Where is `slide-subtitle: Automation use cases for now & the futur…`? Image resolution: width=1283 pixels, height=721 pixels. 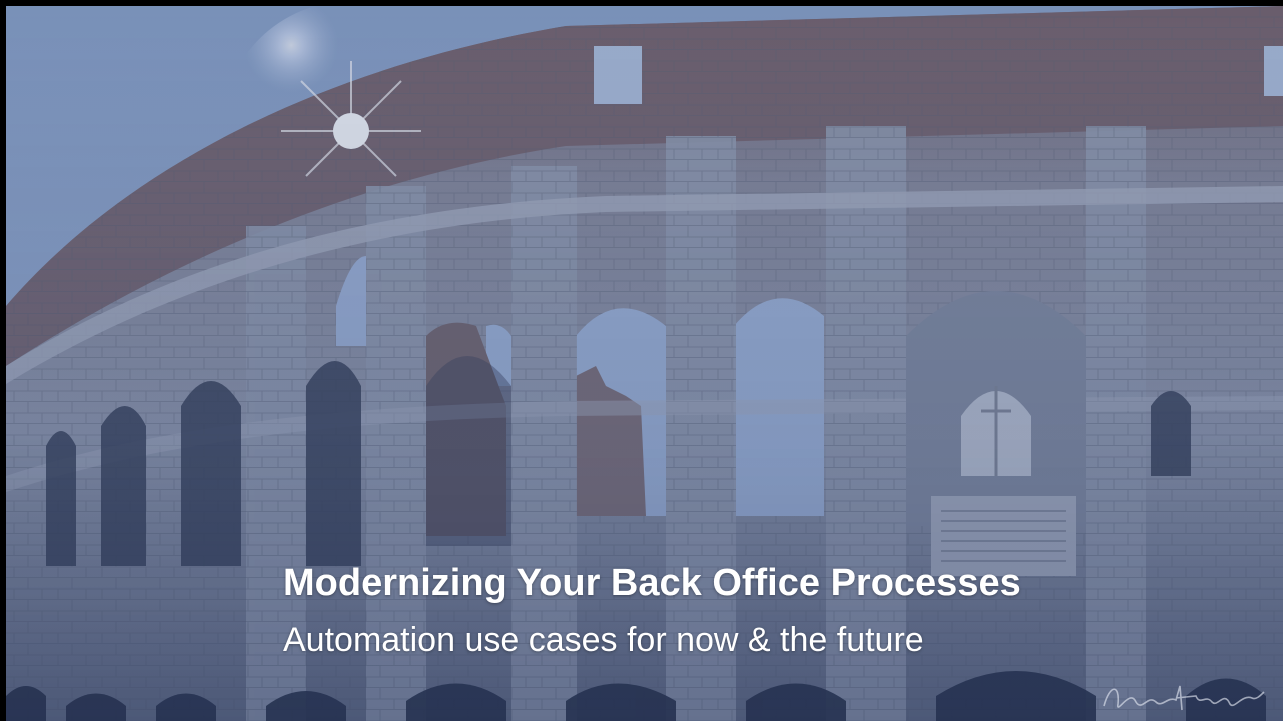
slide-subtitle: Automation use cases for now & the futur… is located at coordinates (603, 640).